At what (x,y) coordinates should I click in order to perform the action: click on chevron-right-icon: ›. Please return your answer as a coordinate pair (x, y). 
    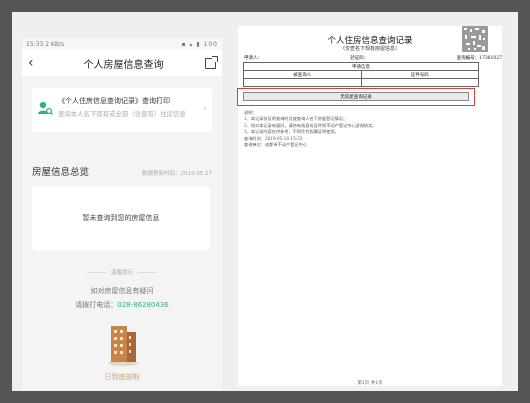
    Looking at the image, I should click on (205, 109).